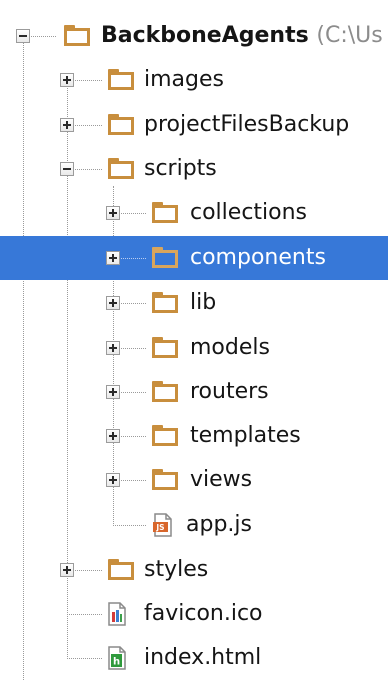  Describe the element at coordinates (229, 391) in the screenshot. I see `tree-node-label: routers` at that location.